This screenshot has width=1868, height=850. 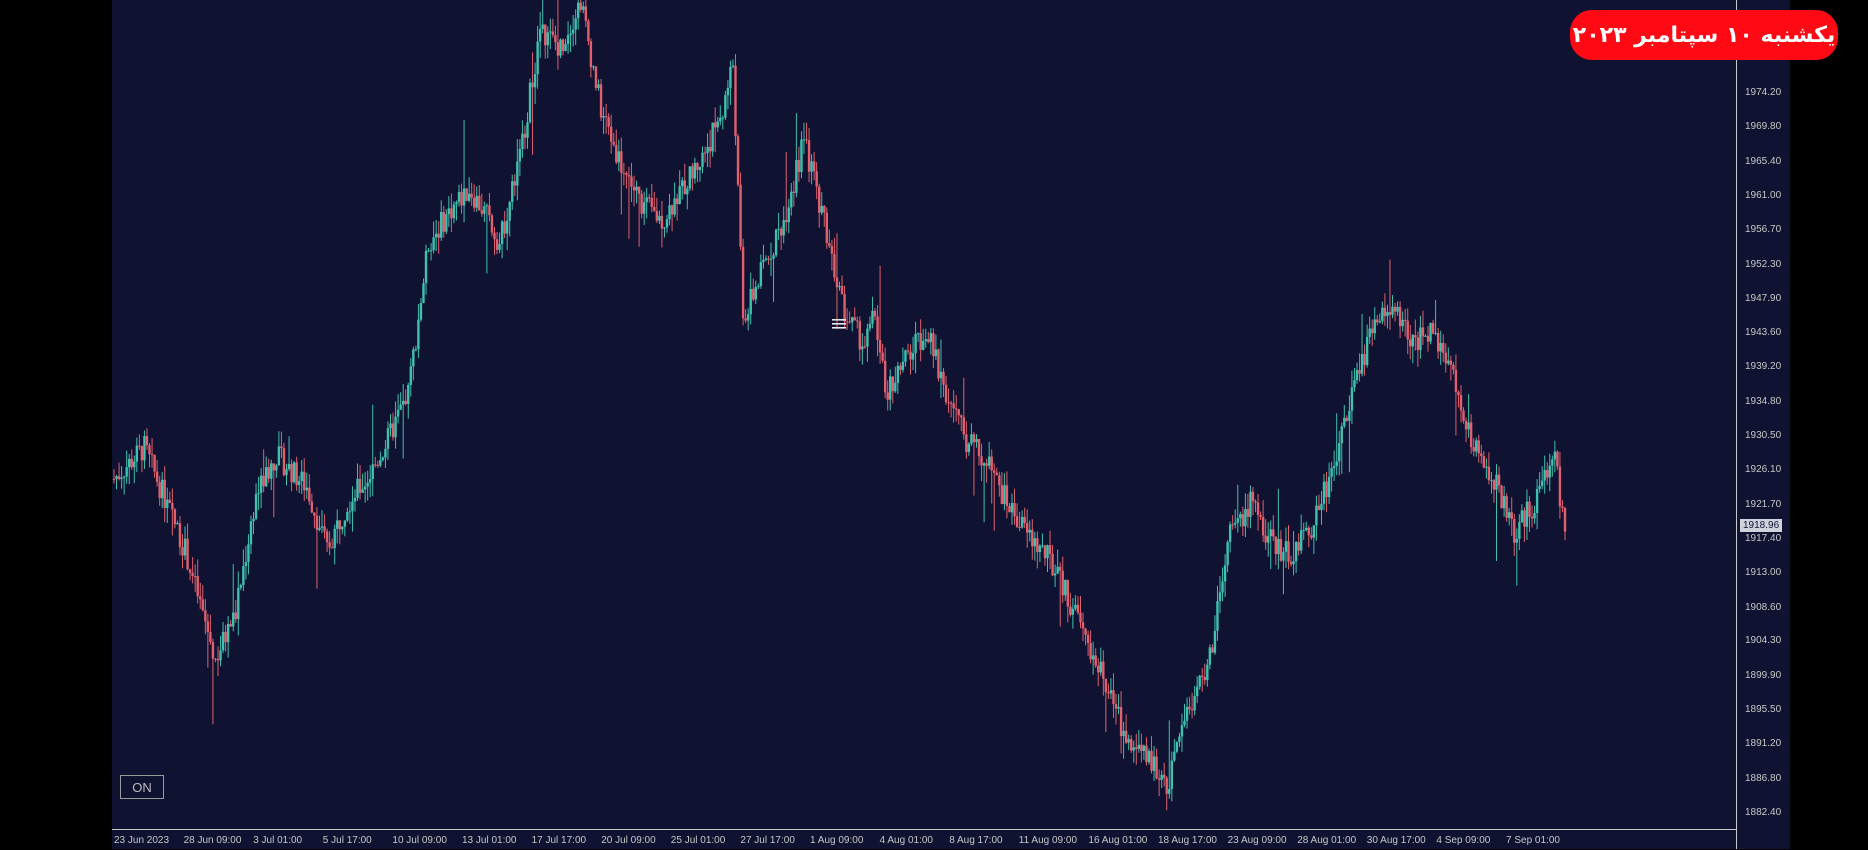 I want to click on time-tick-label: 28 Jun 09:00, so click(x=212, y=840).